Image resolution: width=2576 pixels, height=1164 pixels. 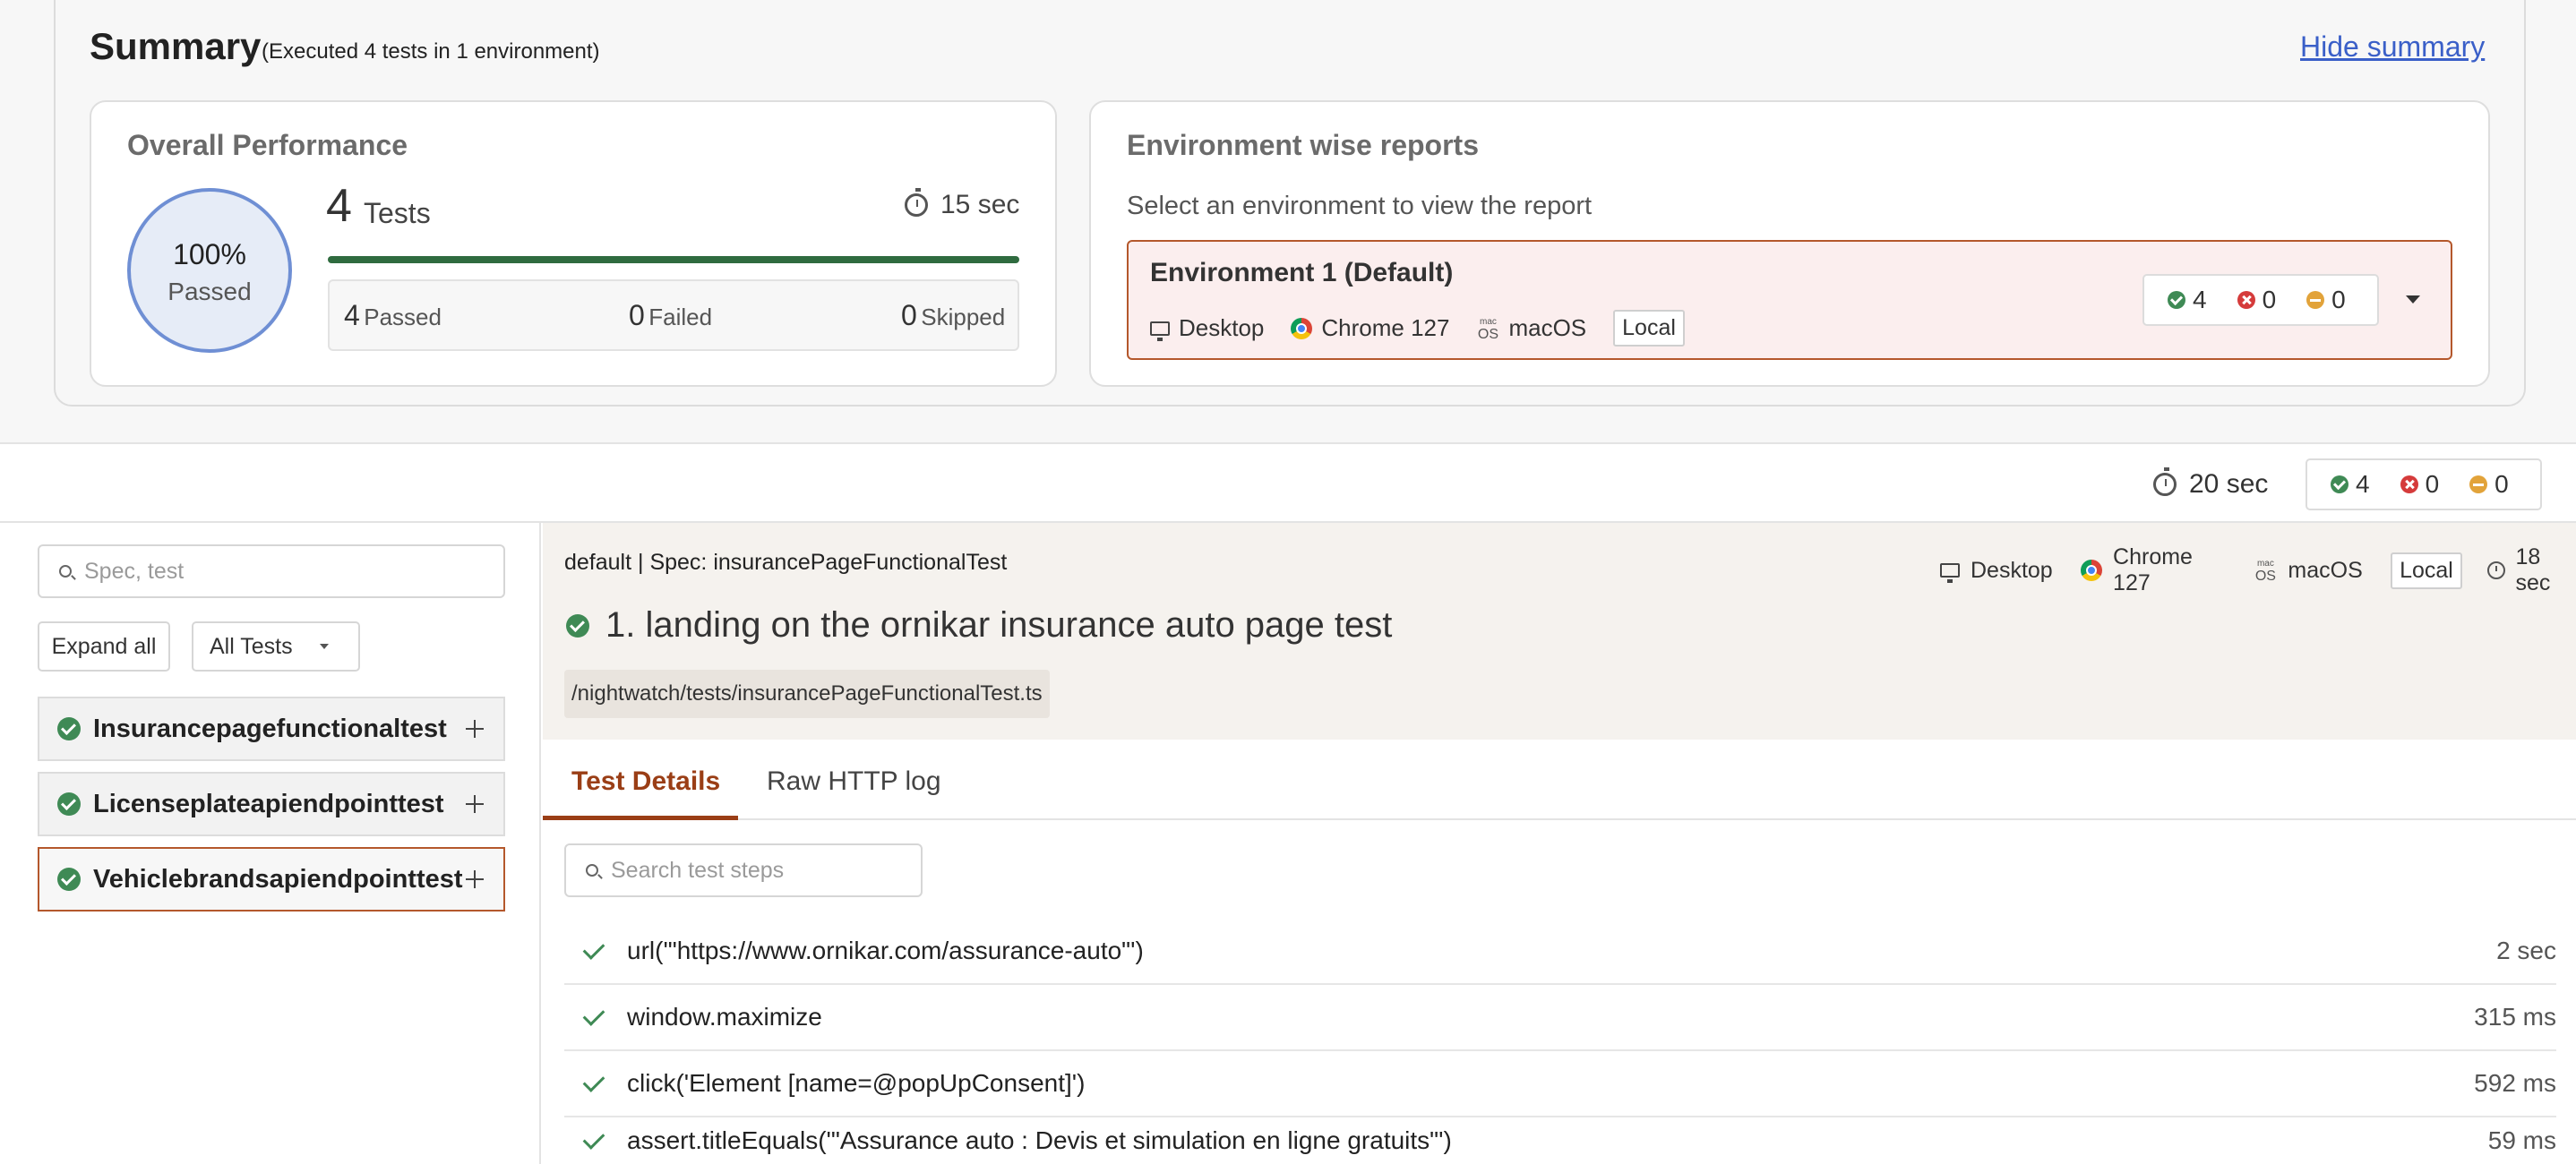 I want to click on spec-sidebar, so click(x=270, y=843).